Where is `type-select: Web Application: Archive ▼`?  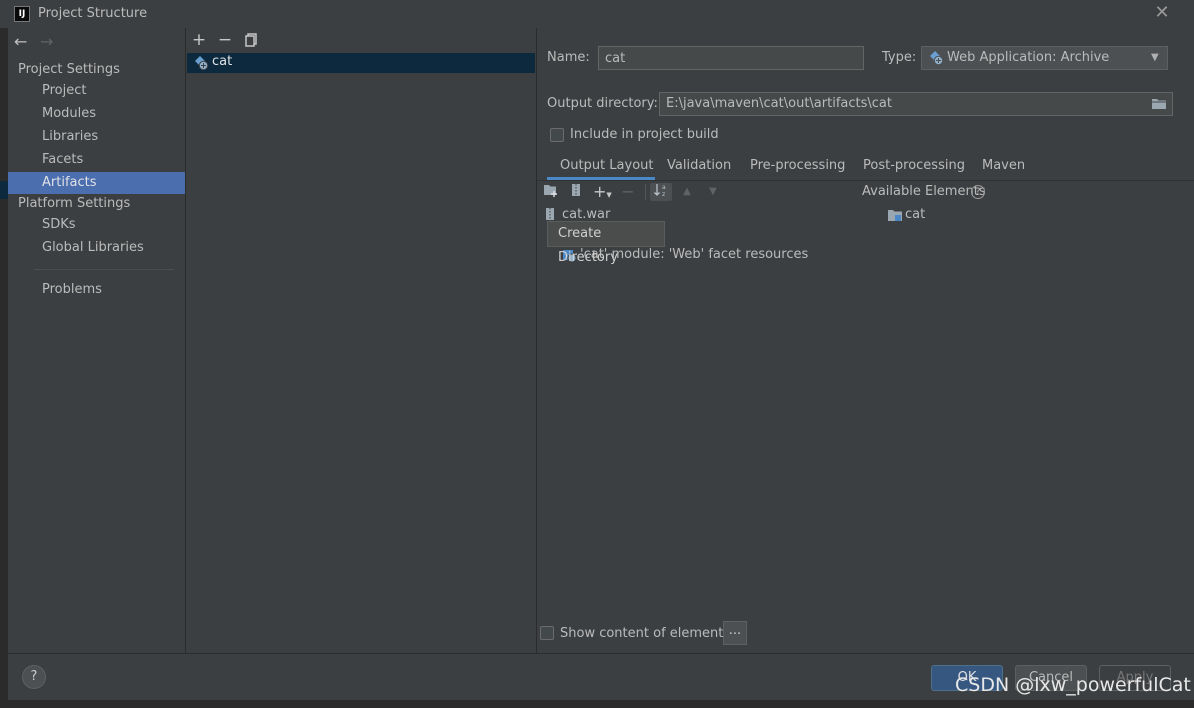
type-select: Web Application: Archive ▼ is located at coordinates (1044, 58).